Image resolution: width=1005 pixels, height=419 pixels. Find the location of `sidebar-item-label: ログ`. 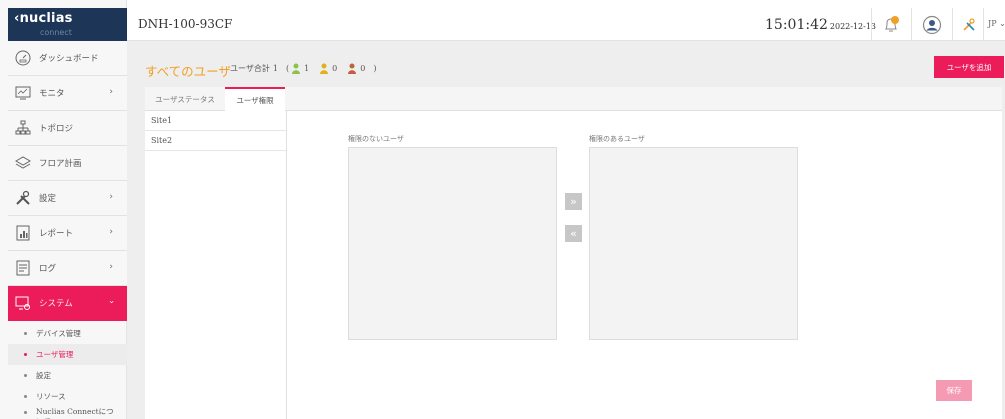

sidebar-item-label: ログ is located at coordinates (48, 269).